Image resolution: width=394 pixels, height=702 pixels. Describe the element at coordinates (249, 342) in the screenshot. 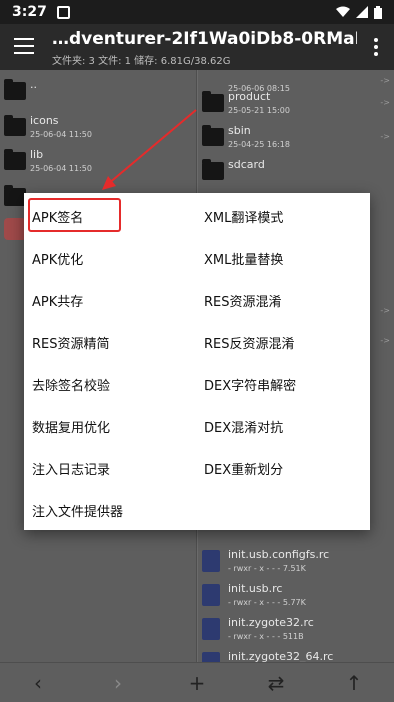

I see `menu-item-res-deobfuscate: RES反资源混淆` at that location.